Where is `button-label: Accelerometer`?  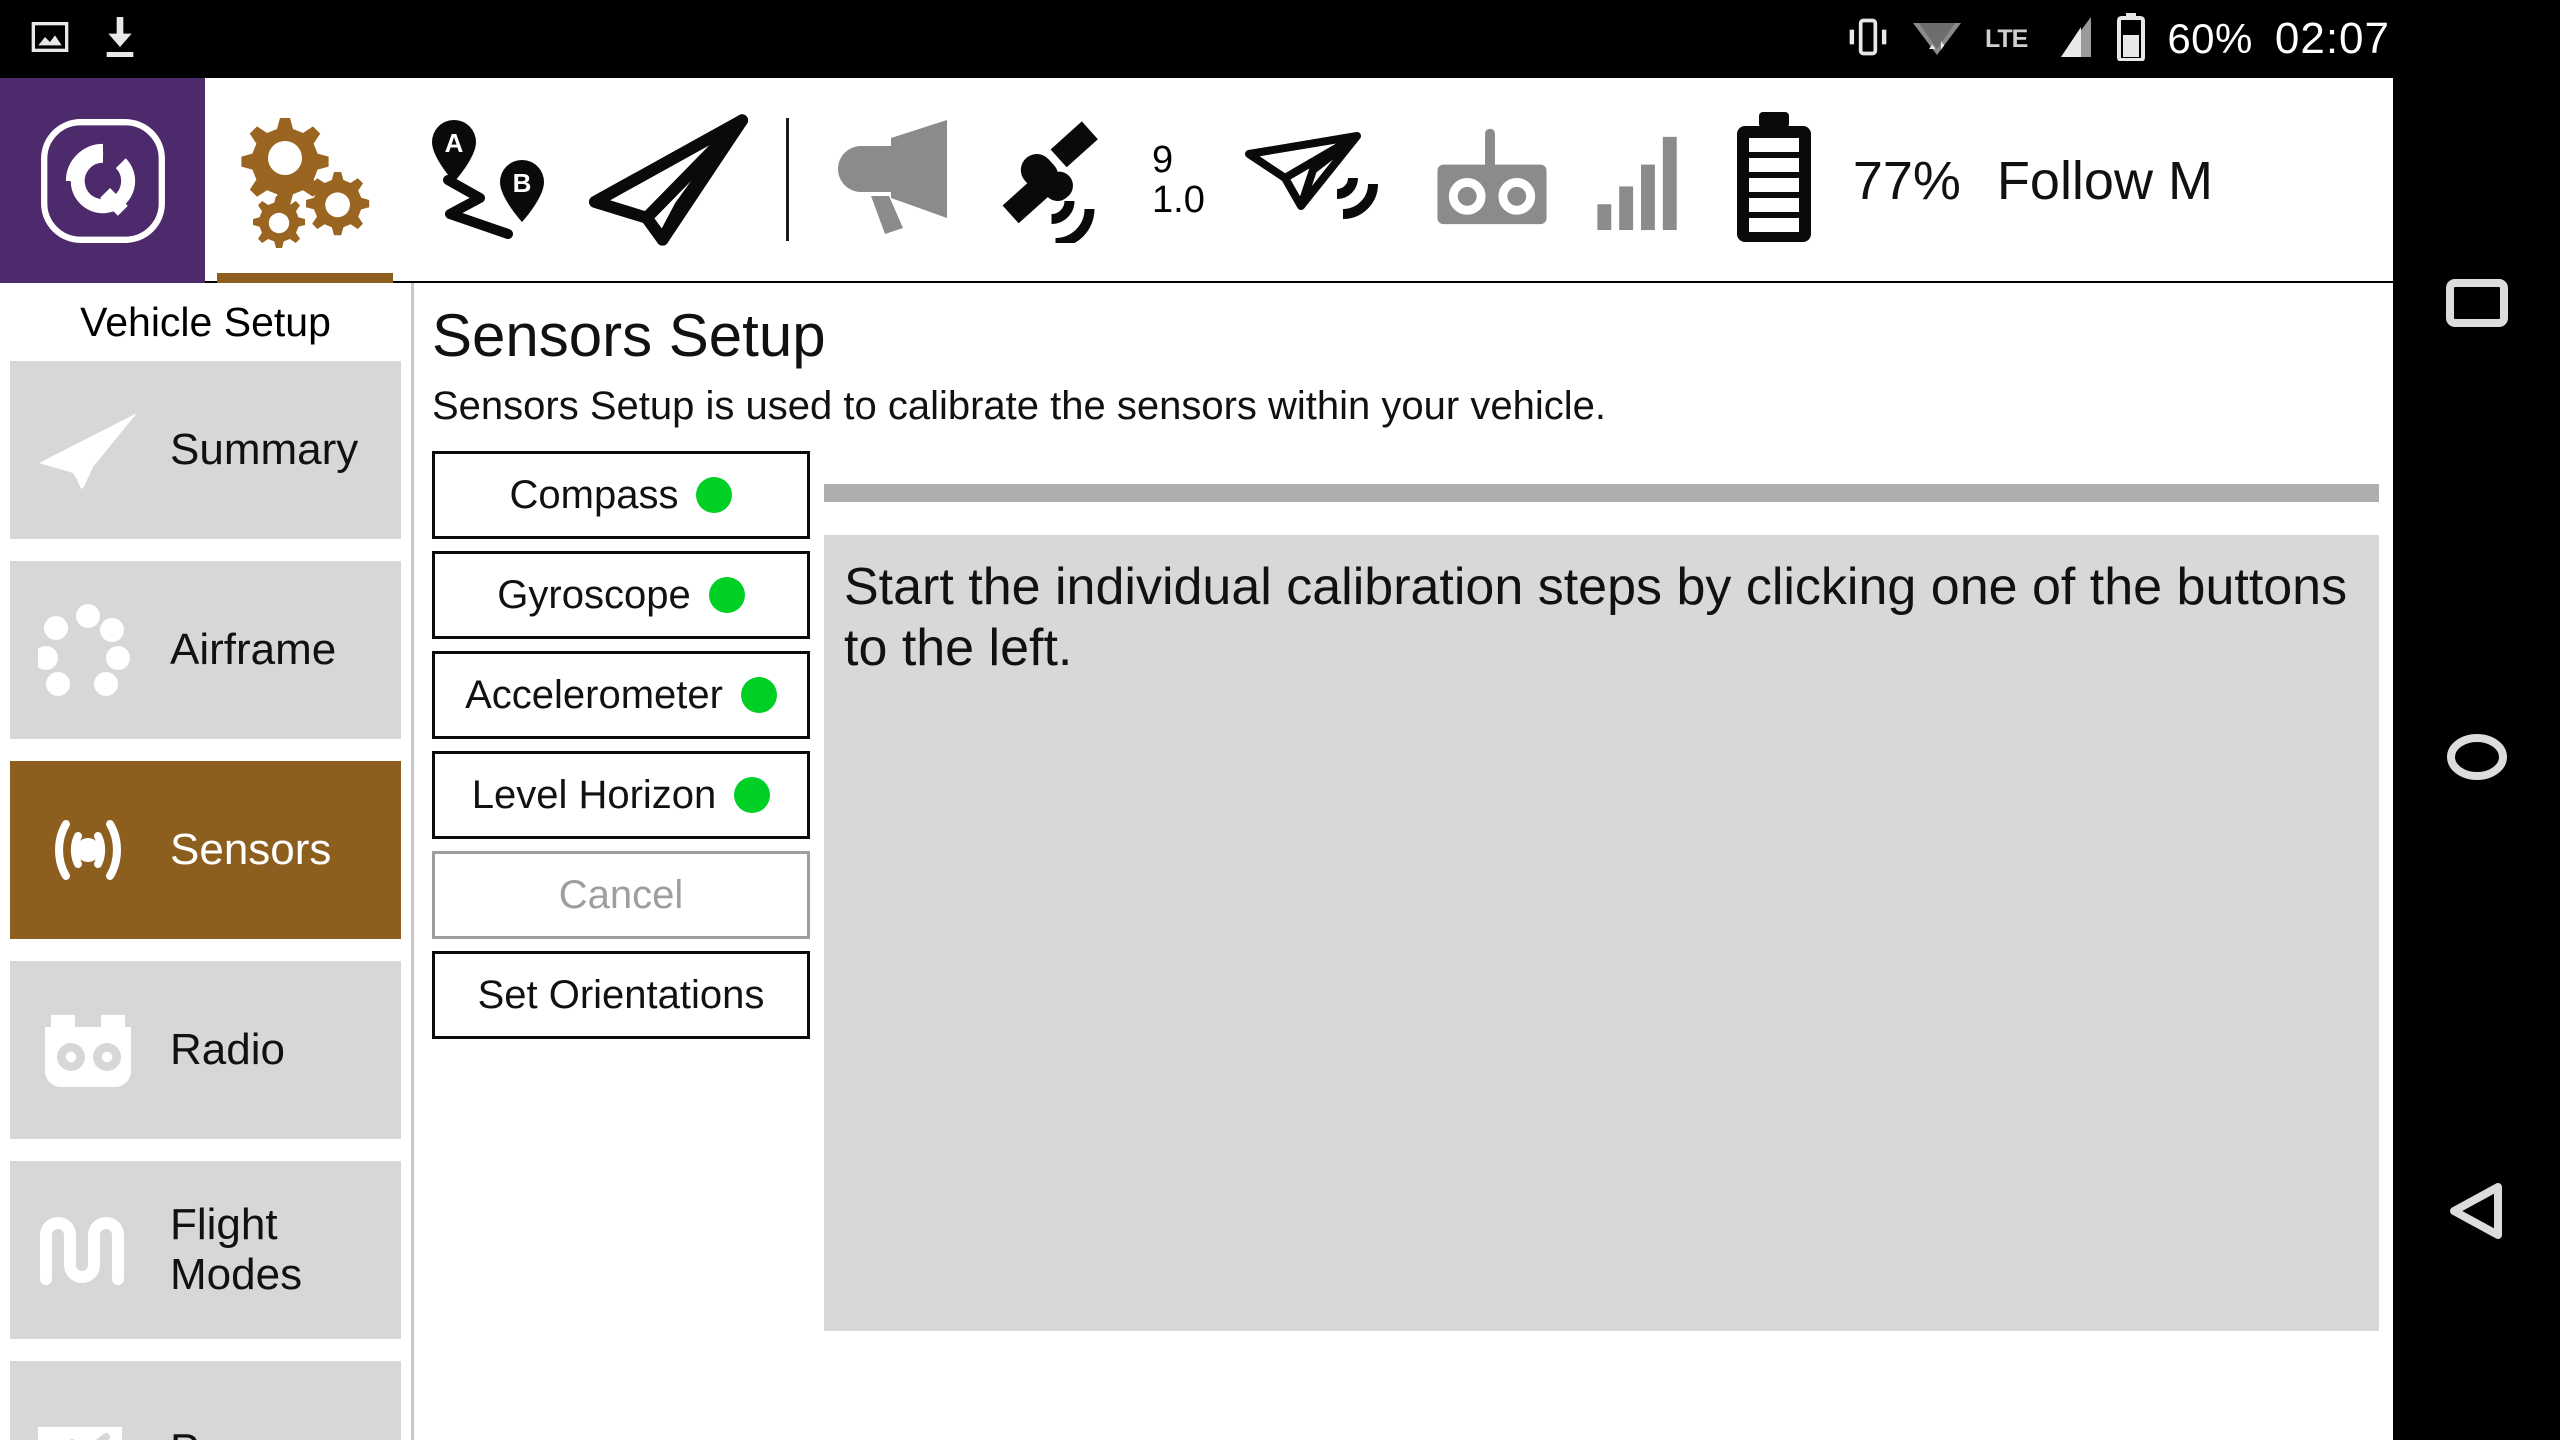
button-label: Accelerometer is located at coordinates (594, 694).